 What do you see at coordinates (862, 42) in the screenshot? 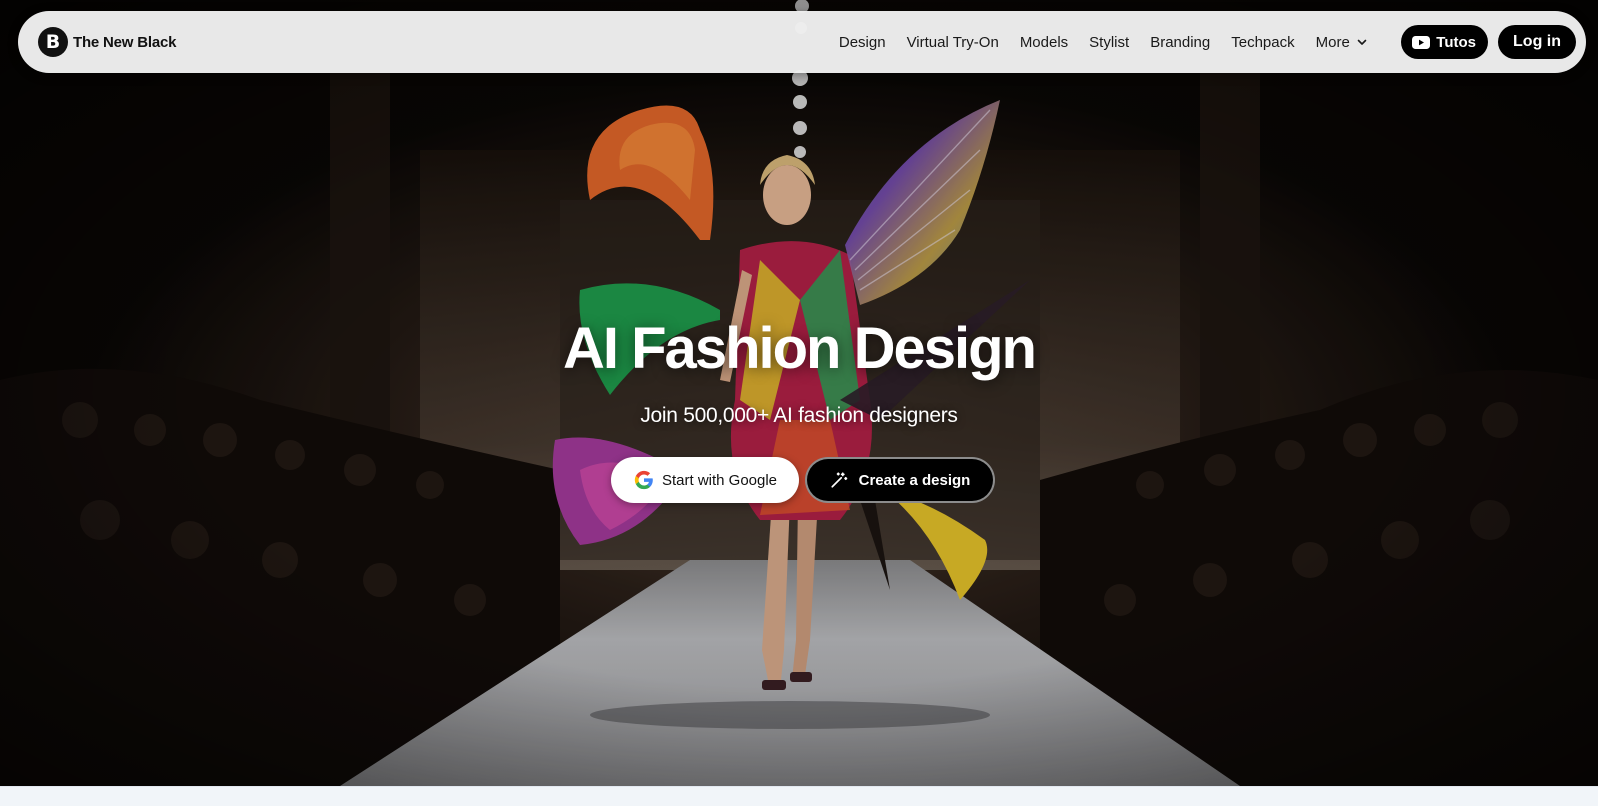
I see `nav-link-design: Design` at bounding box center [862, 42].